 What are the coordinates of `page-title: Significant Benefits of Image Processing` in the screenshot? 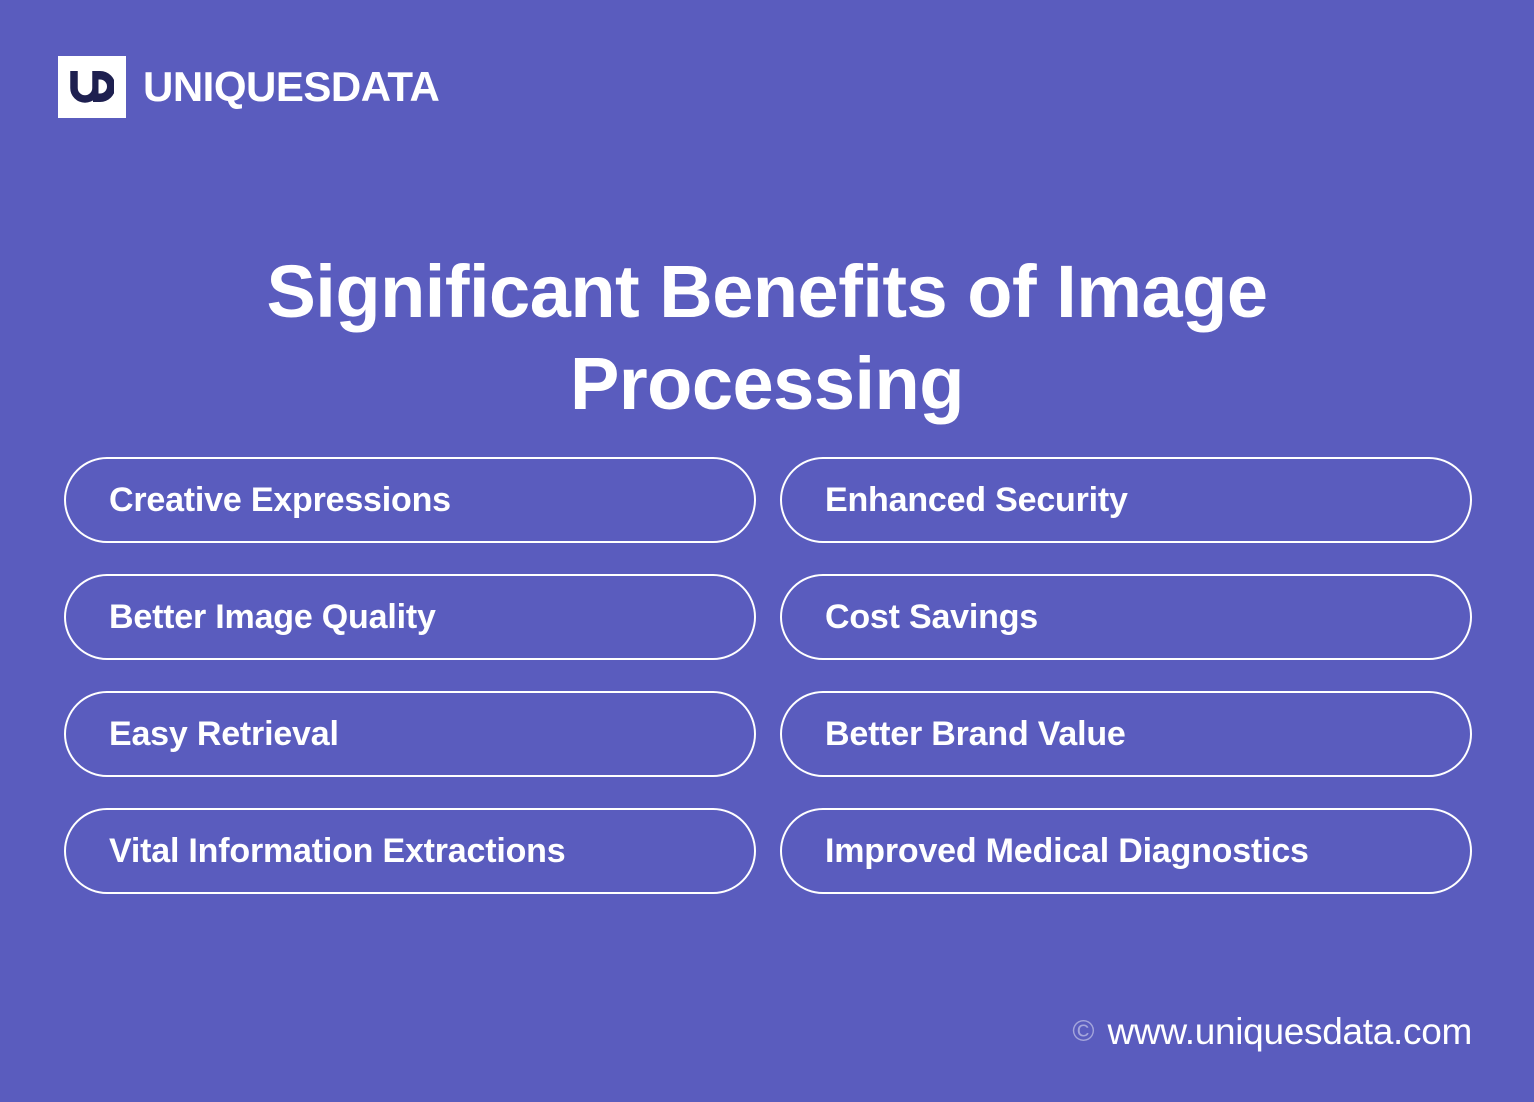 It's located at (767, 337).